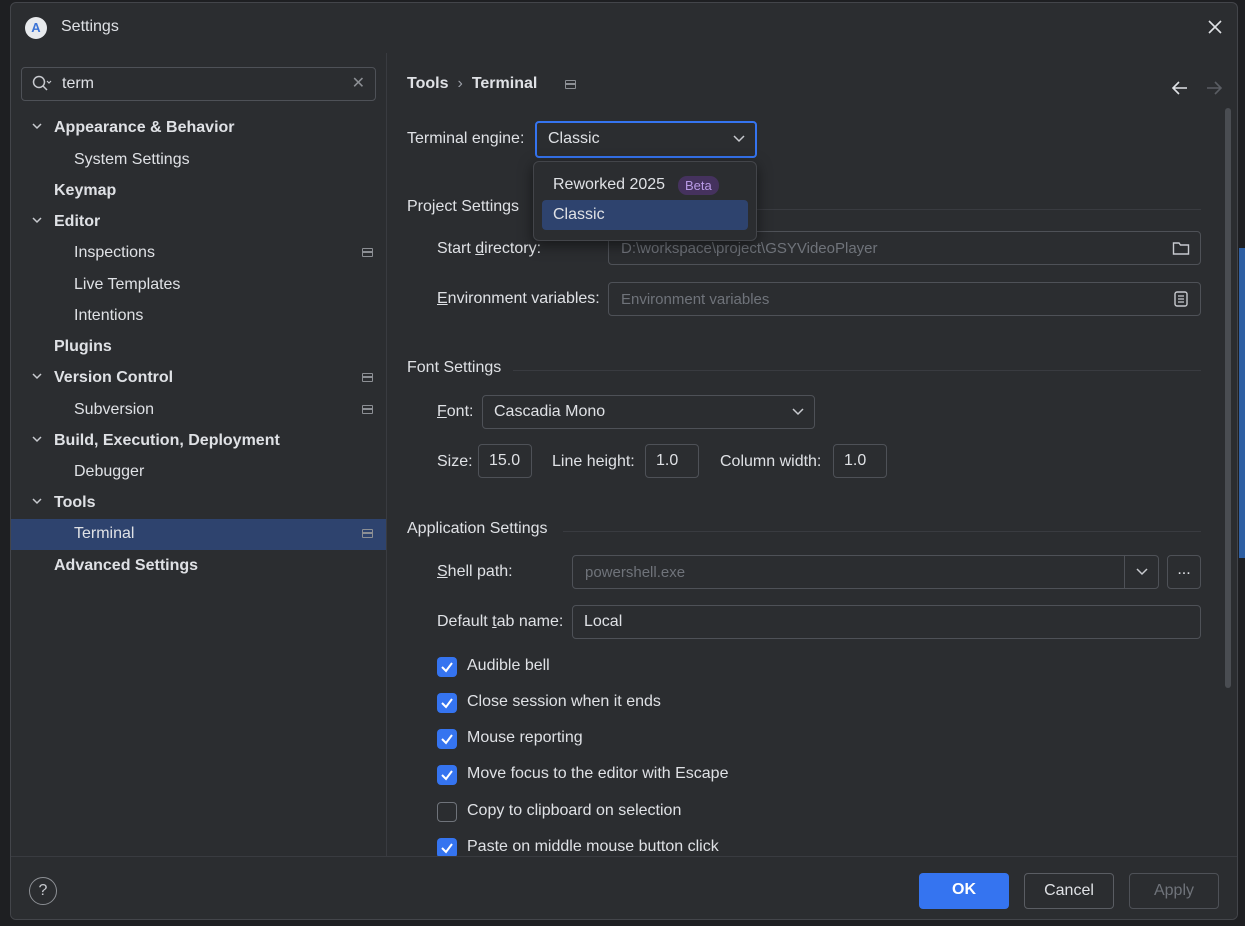 The width and height of the screenshot is (1245, 926). Describe the element at coordinates (198, 253) in the screenshot. I see `tree-item-inspections: Inspections` at that location.